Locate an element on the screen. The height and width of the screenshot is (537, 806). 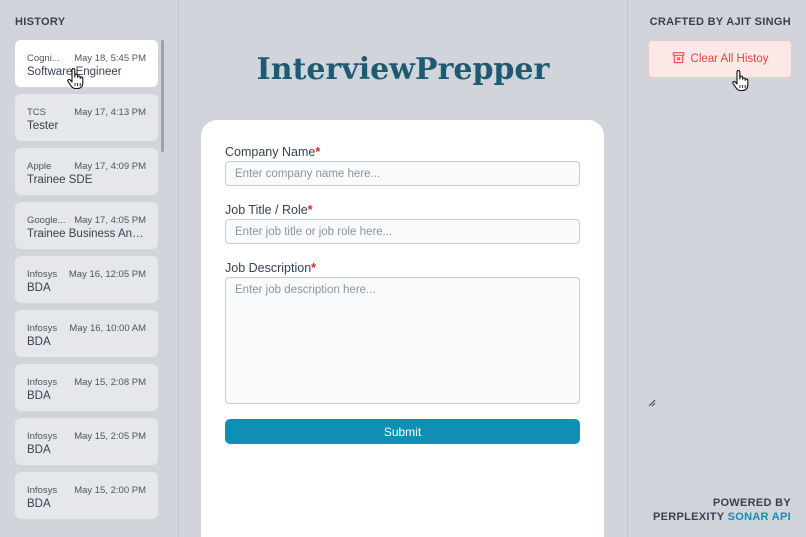
history-item-company: Apple is located at coordinates (39, 166).